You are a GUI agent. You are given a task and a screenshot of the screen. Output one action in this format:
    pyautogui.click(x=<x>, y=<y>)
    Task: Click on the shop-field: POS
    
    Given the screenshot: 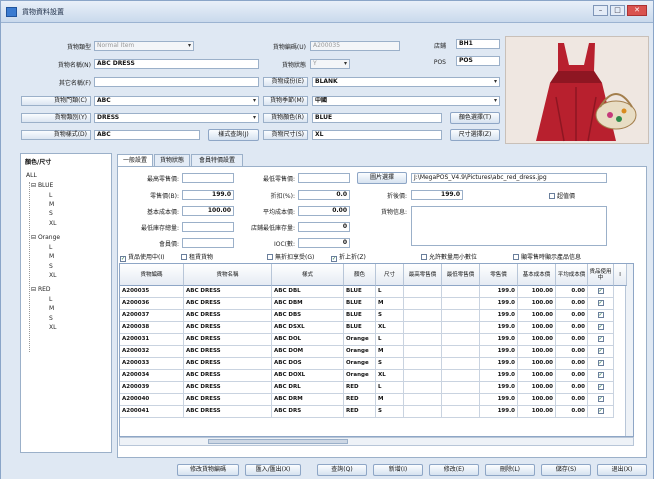 What is the action you would take?
    pyautogui.click(x=478, y=61)
    